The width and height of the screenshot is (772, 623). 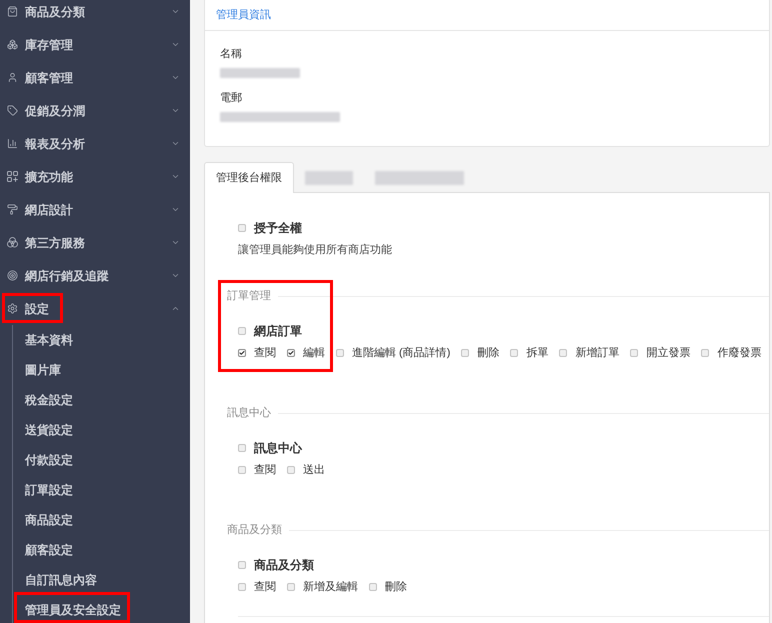 What do you see at coordinates (101, 400) in the screenshot?
I see `submenu-item: 稅金設定` at bounding box center [101, 400].